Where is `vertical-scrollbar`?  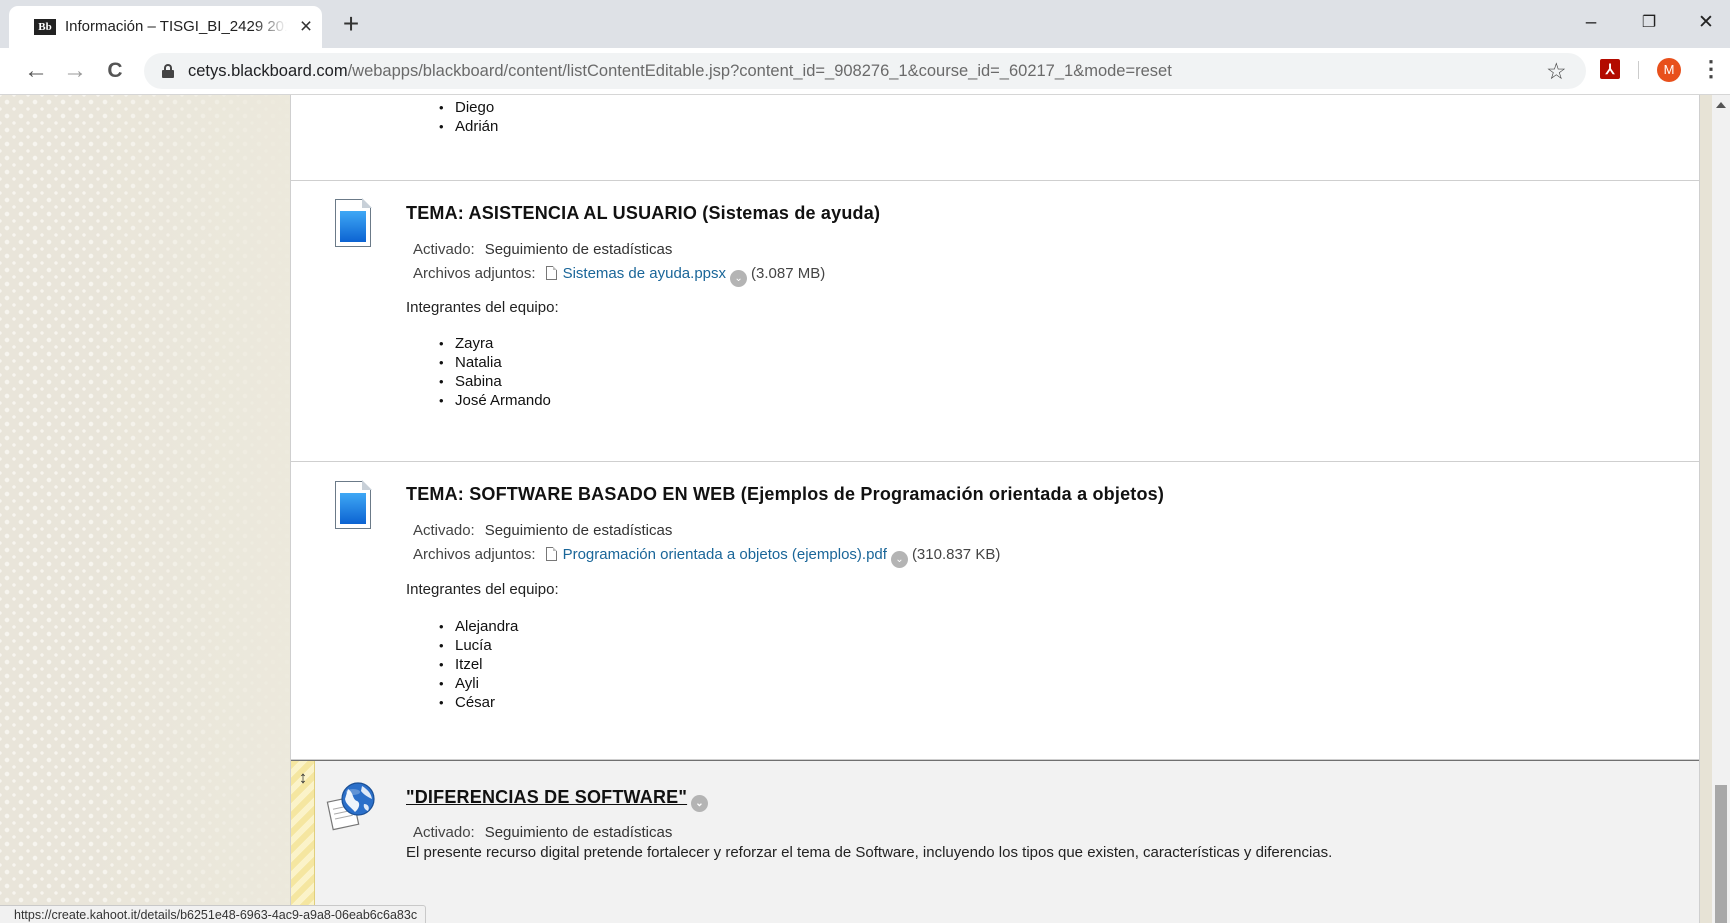 vertical-scrollbar is located at coordinates (1721, 509).